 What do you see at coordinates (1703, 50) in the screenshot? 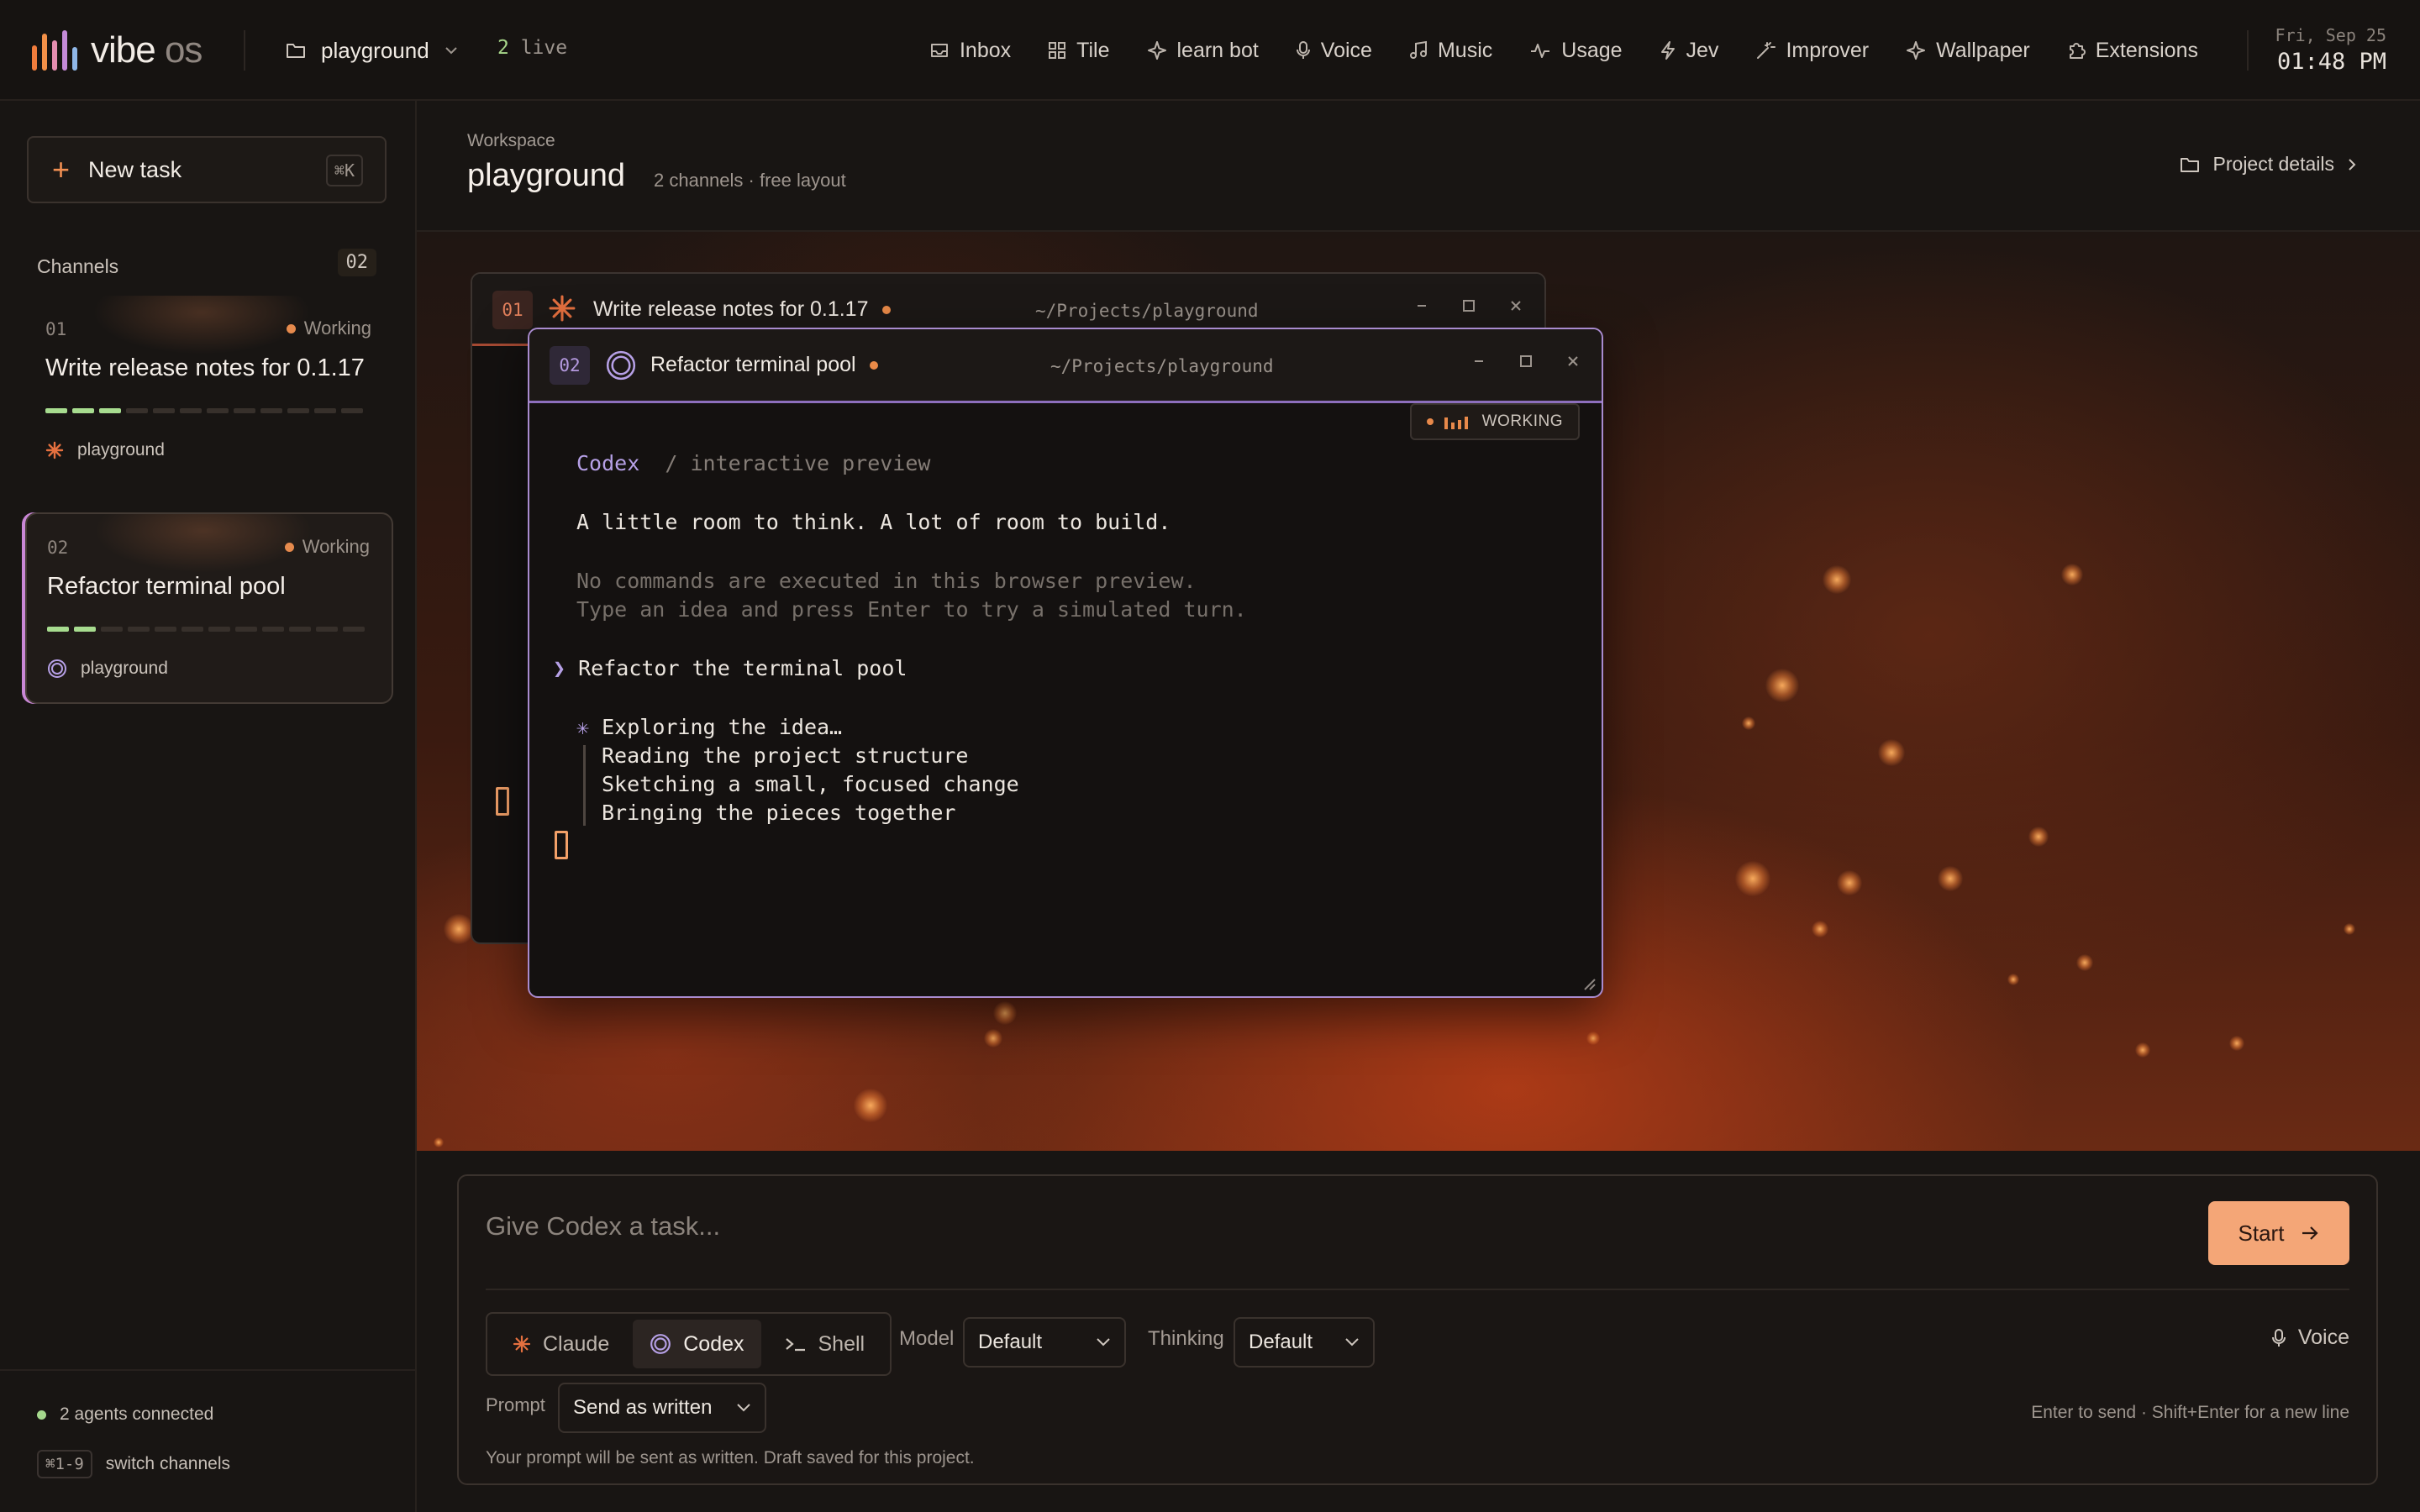
I see `nav-label: Jev` at bounding box center [1703, 50].